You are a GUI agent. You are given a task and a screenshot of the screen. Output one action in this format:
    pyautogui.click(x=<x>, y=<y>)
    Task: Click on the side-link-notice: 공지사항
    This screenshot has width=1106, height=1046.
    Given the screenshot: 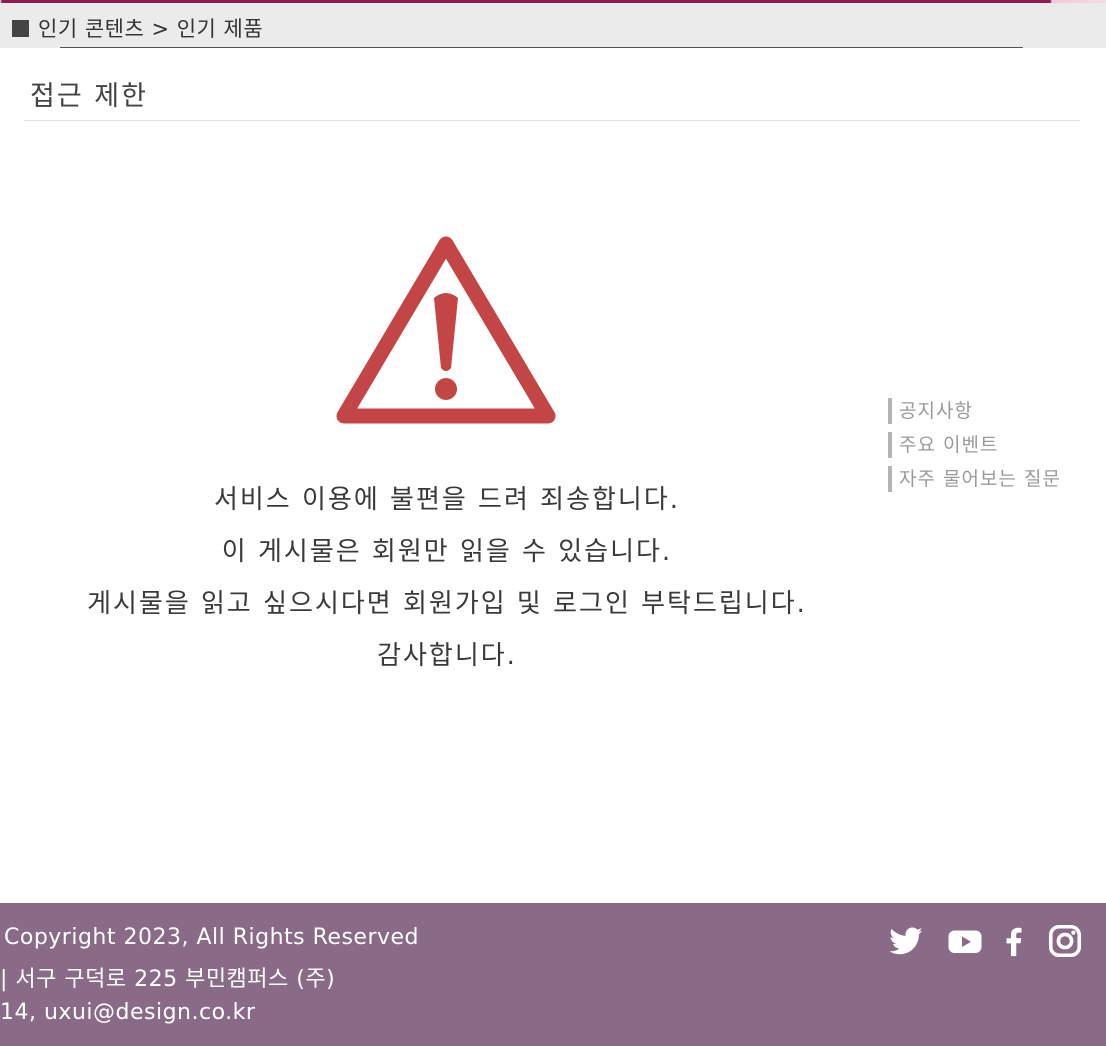 What is the action you would take?
    pyautogui.click(x=974, y=411)
    